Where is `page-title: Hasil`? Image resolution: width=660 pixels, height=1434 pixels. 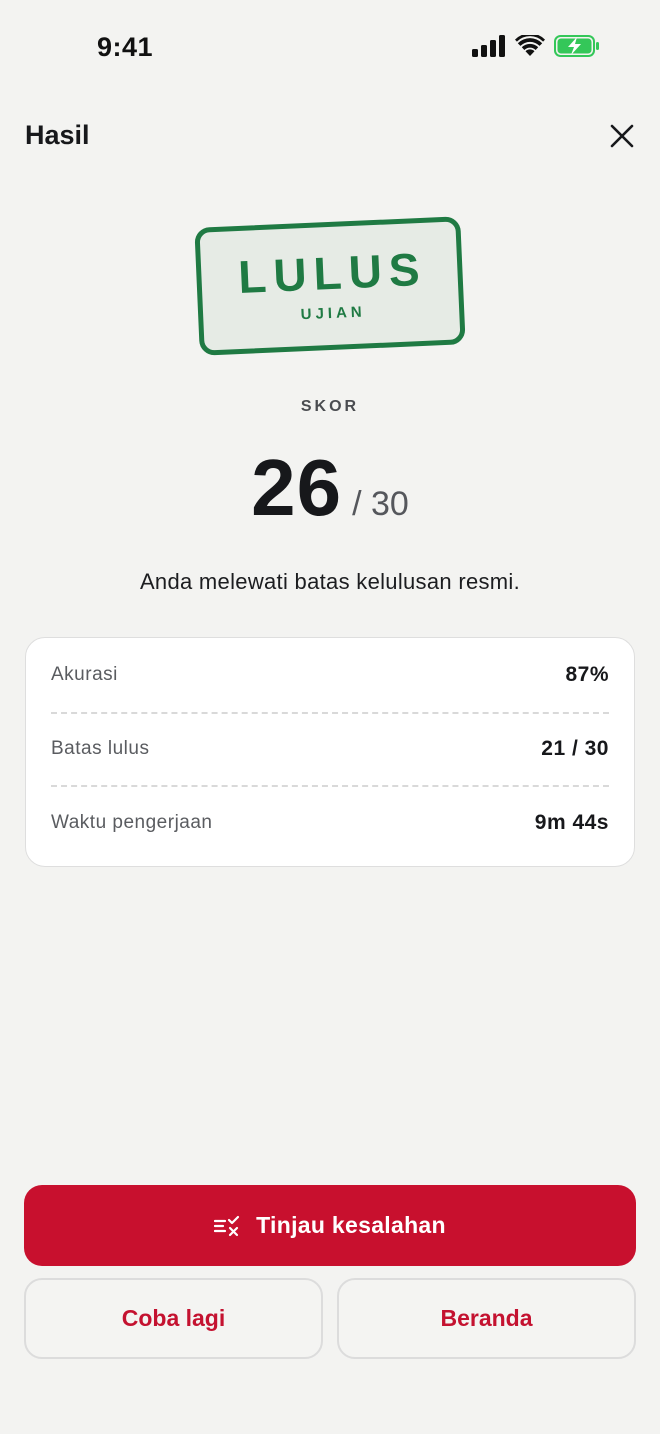 page-title: Hasil is located at coordinates (57, 135).